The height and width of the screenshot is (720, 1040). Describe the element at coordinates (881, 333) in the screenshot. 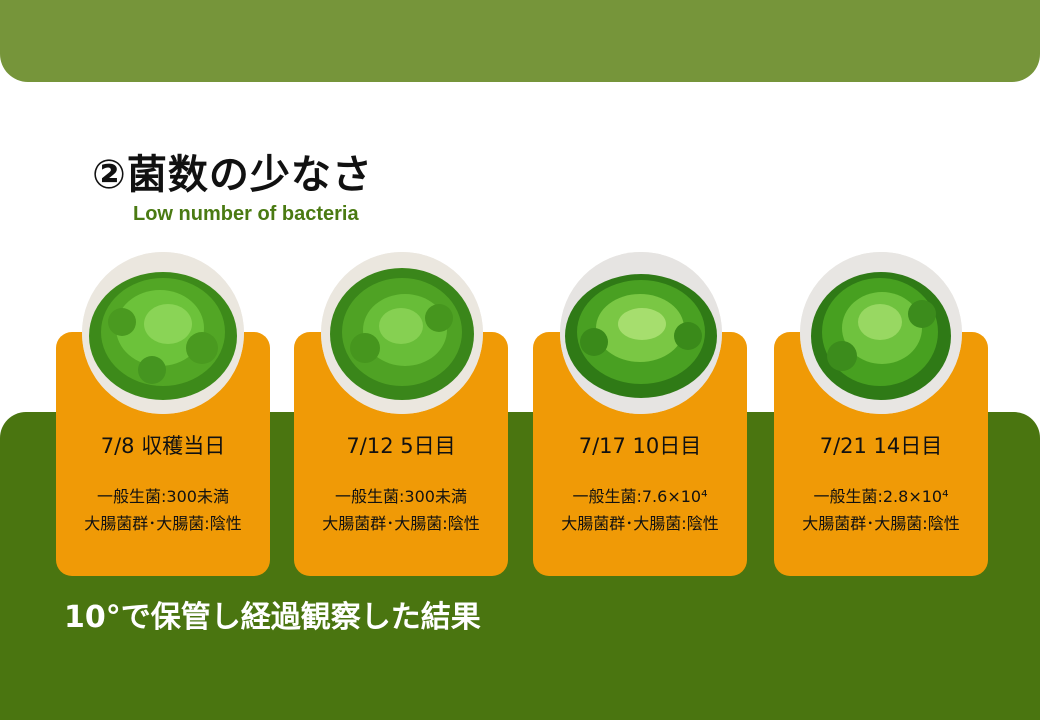

I see `lettuce-photo-day14` at that location.